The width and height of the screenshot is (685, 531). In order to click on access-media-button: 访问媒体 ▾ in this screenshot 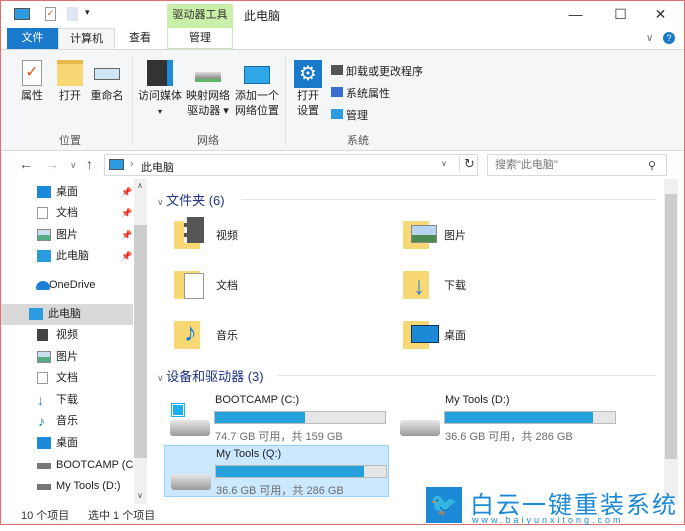, I will do `click(160, 89)`.